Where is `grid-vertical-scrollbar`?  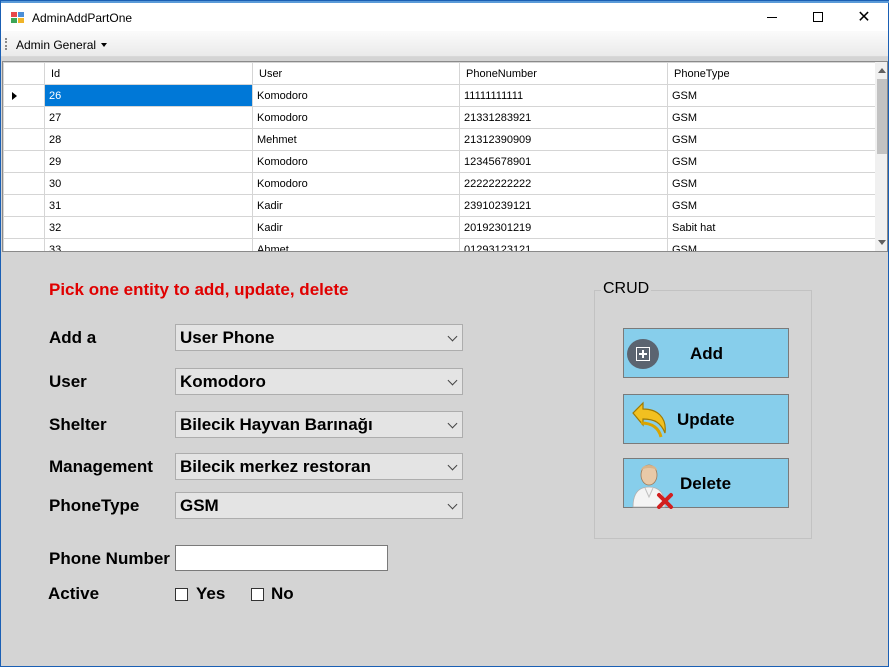 grid-vertical-scrollbar is located at coordinates (881, 156).